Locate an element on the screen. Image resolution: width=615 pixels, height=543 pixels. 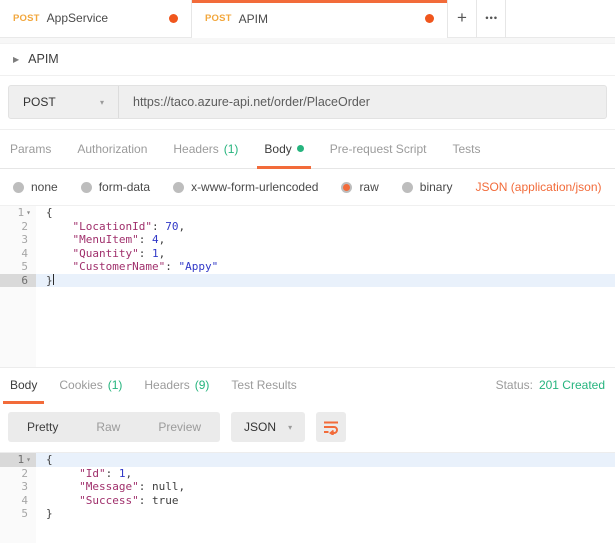
tab-label: Headers is located at coordinates (167, 385).